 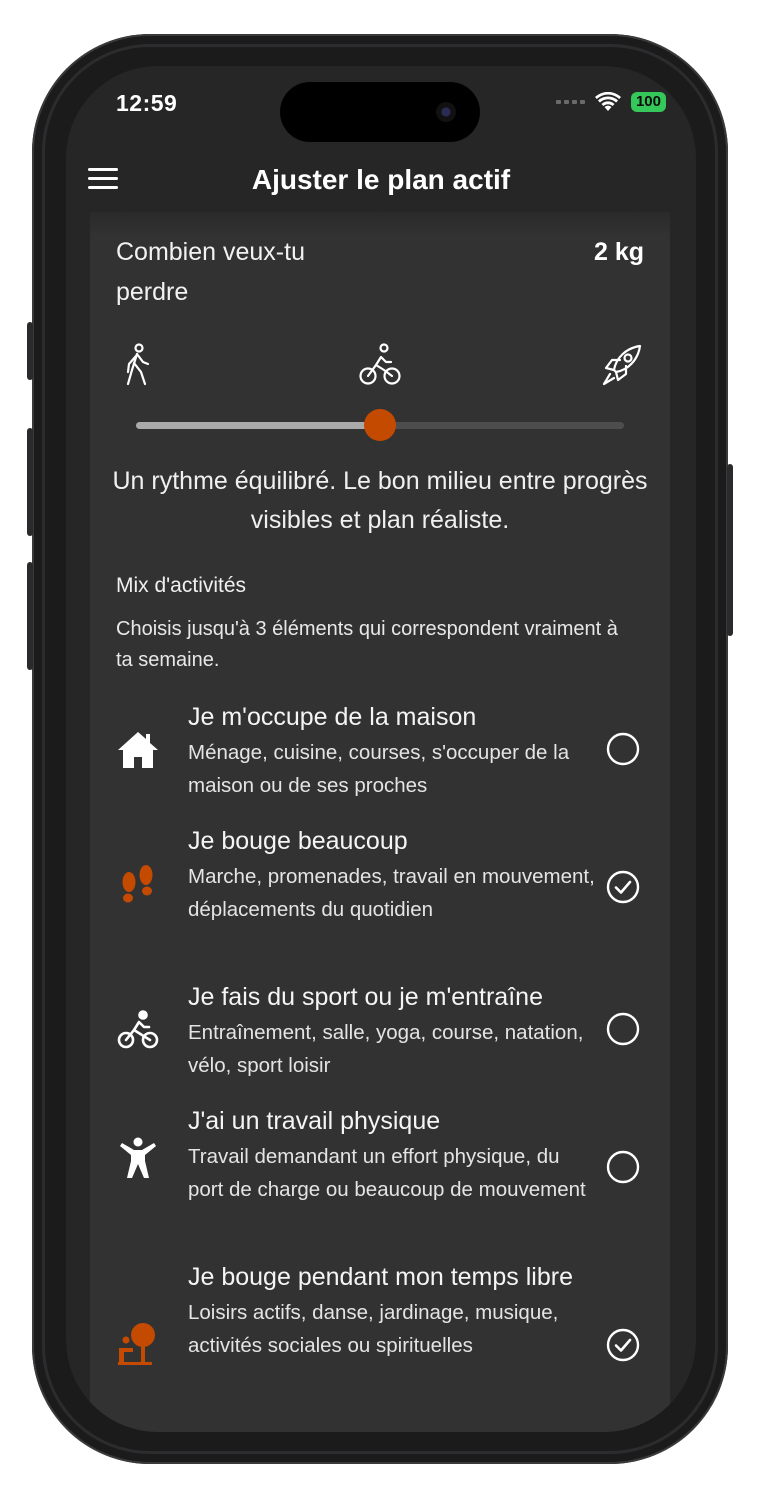 I want to click on wifi-icon, so click(x=607, y=101).